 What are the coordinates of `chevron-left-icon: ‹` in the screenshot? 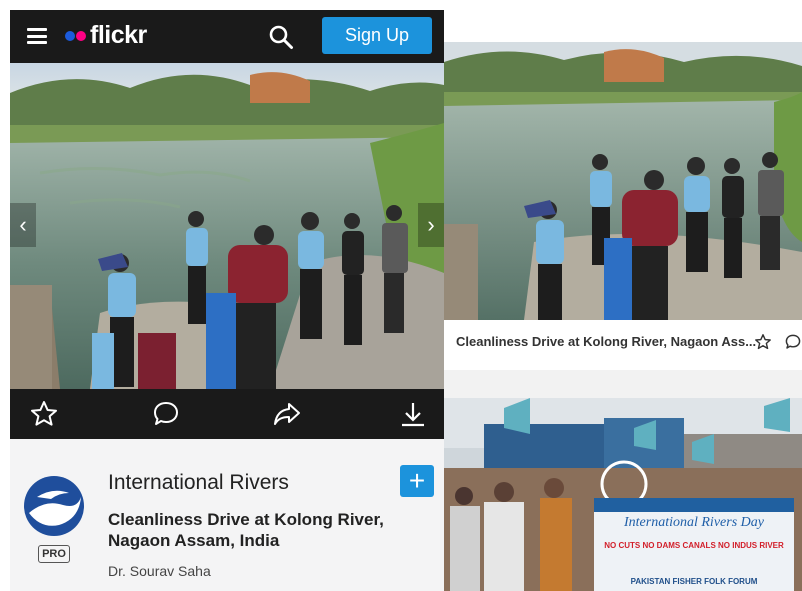 It's located at (23, 225).